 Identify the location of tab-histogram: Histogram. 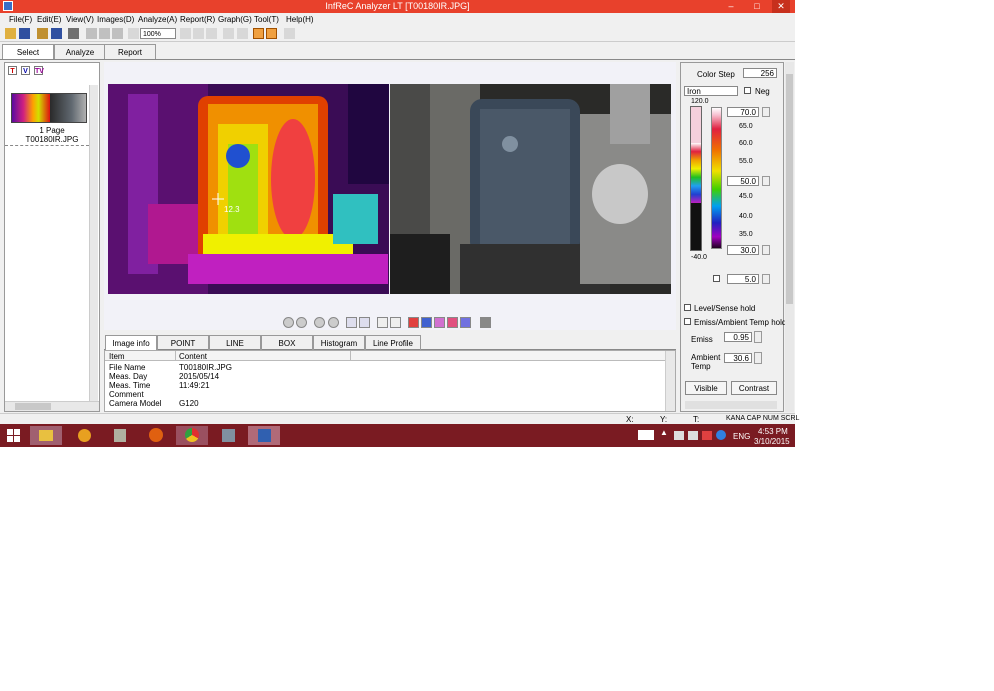
(339, 342).